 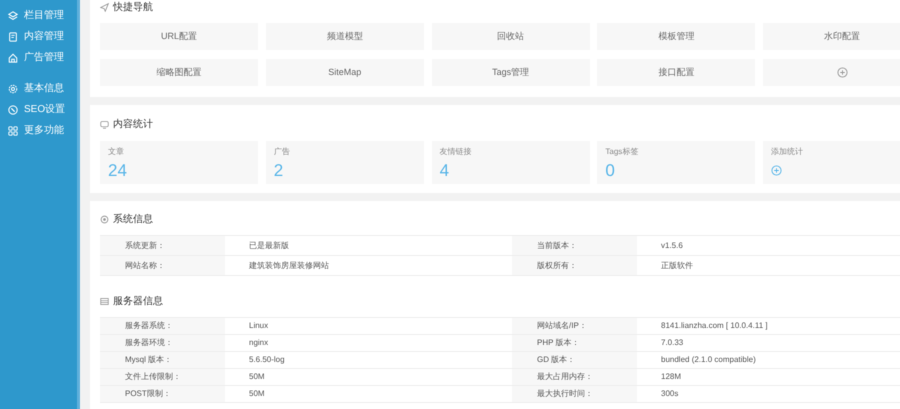 What do you see at coordinates (831, 162) in the screenshot?
I see `stat-tile: 添加统计` at bounding box center [831, 162].